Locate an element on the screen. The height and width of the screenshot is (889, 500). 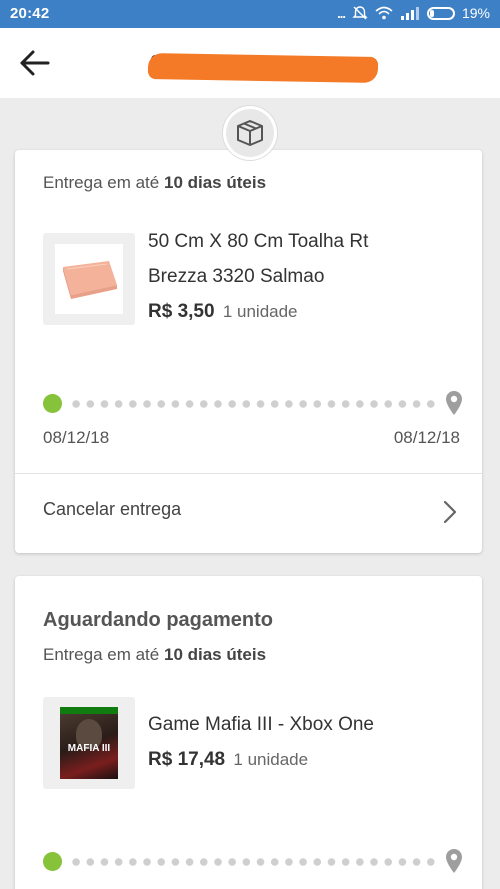
product-name: Game Mafia III - Xbox One is located at coordinates (261, 724).